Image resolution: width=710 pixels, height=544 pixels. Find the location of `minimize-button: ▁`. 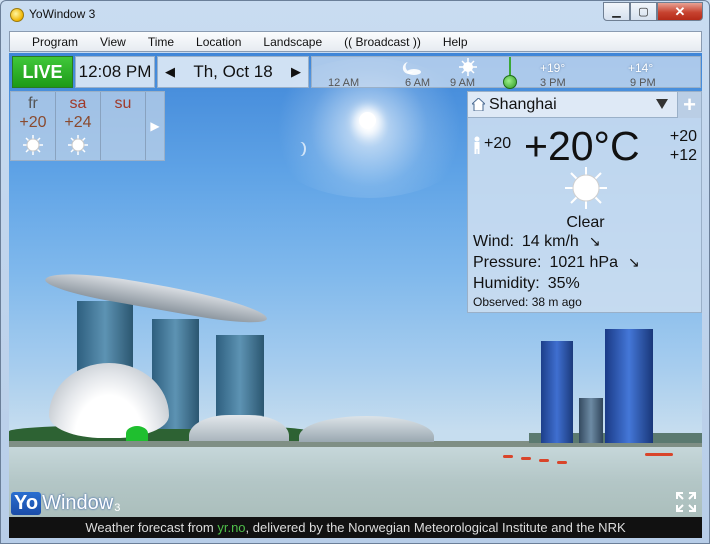

minimize-button: ▁ is located at coordinates (616, 11).